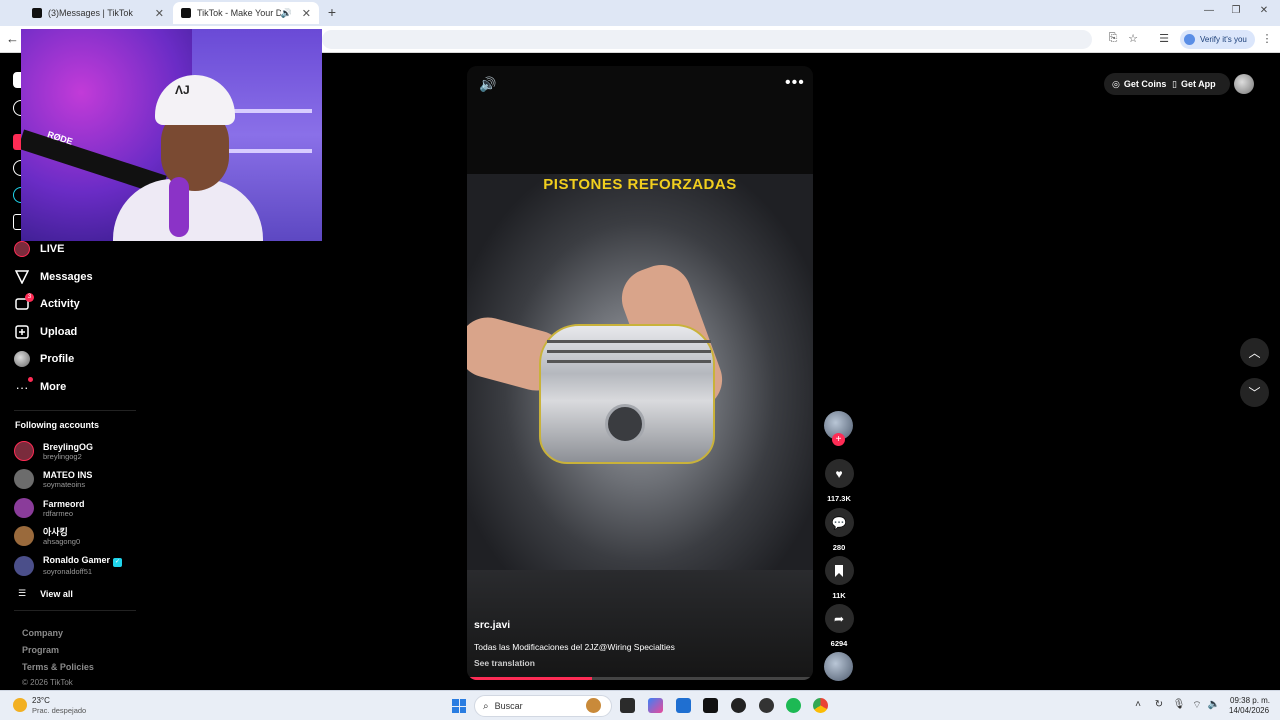  Describe the element at coordinates (655, 705) in the screenshot. I see `copilot-icon` at that location.